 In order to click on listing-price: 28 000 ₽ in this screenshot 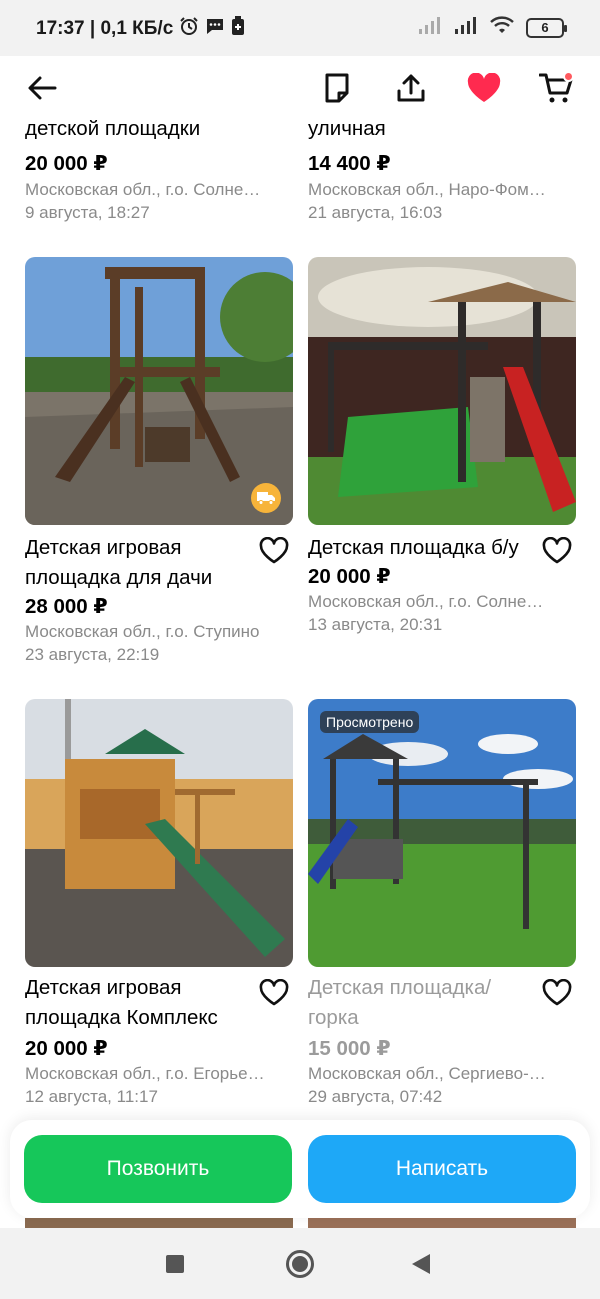, I will do `click(66, 606)`.